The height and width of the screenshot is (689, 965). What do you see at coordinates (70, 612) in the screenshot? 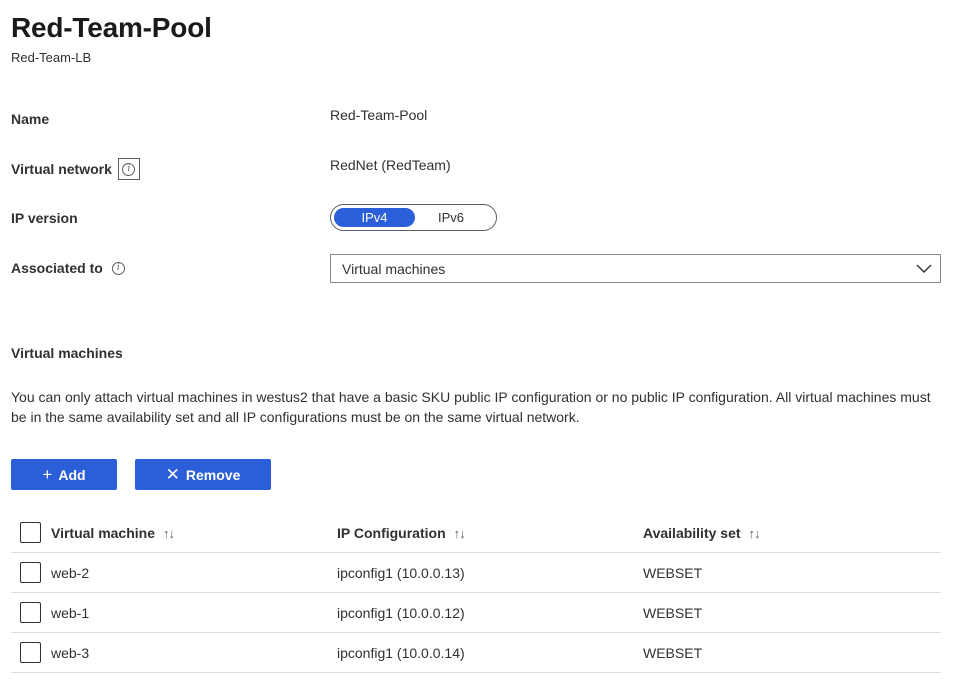
I see `vm-cell: web-1` at bounding box center [70, 612].